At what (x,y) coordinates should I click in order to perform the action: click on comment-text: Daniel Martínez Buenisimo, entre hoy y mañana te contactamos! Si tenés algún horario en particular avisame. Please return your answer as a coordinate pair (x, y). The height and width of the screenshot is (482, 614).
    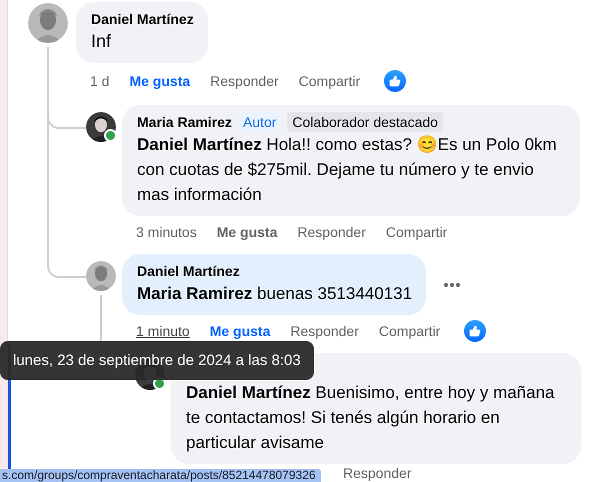
    Looking at the image, I should click on (371, 418).